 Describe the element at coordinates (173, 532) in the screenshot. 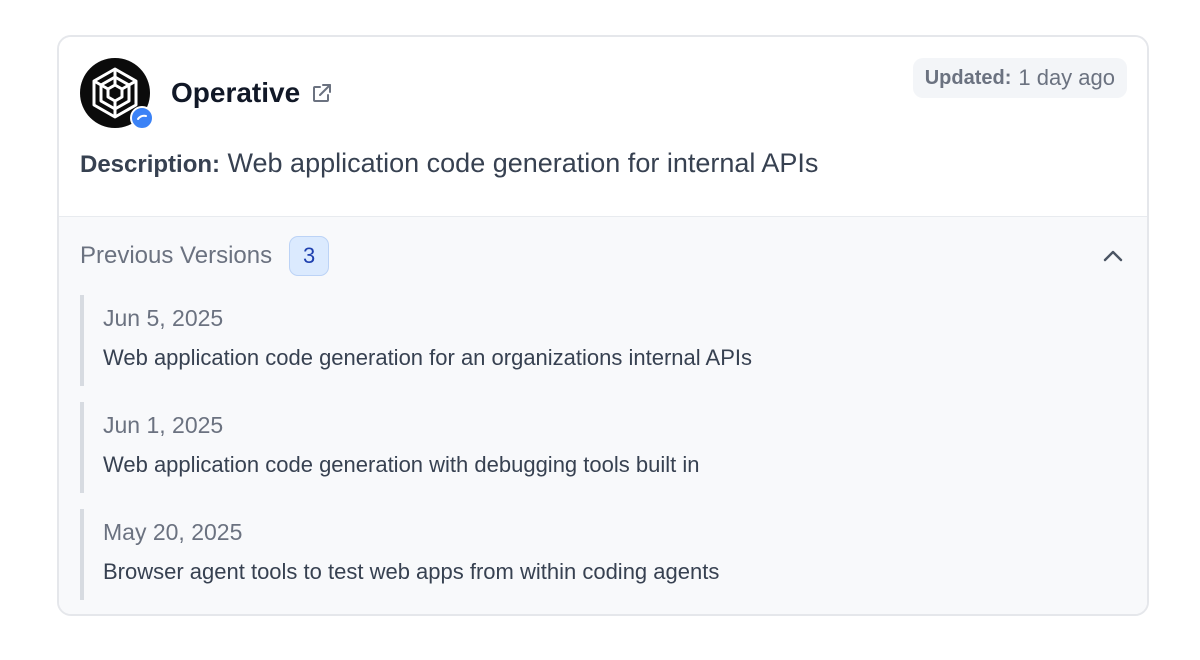

I see `version-date: May 20, 2025` at that location.